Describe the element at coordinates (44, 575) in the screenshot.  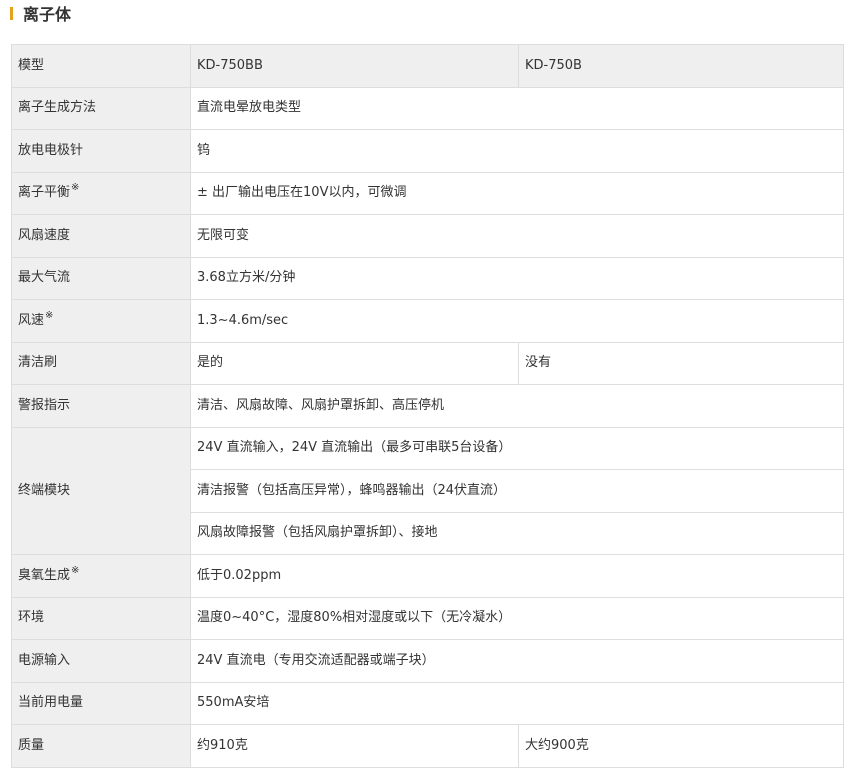
I see `row-label: 臭氧生成` at that location.